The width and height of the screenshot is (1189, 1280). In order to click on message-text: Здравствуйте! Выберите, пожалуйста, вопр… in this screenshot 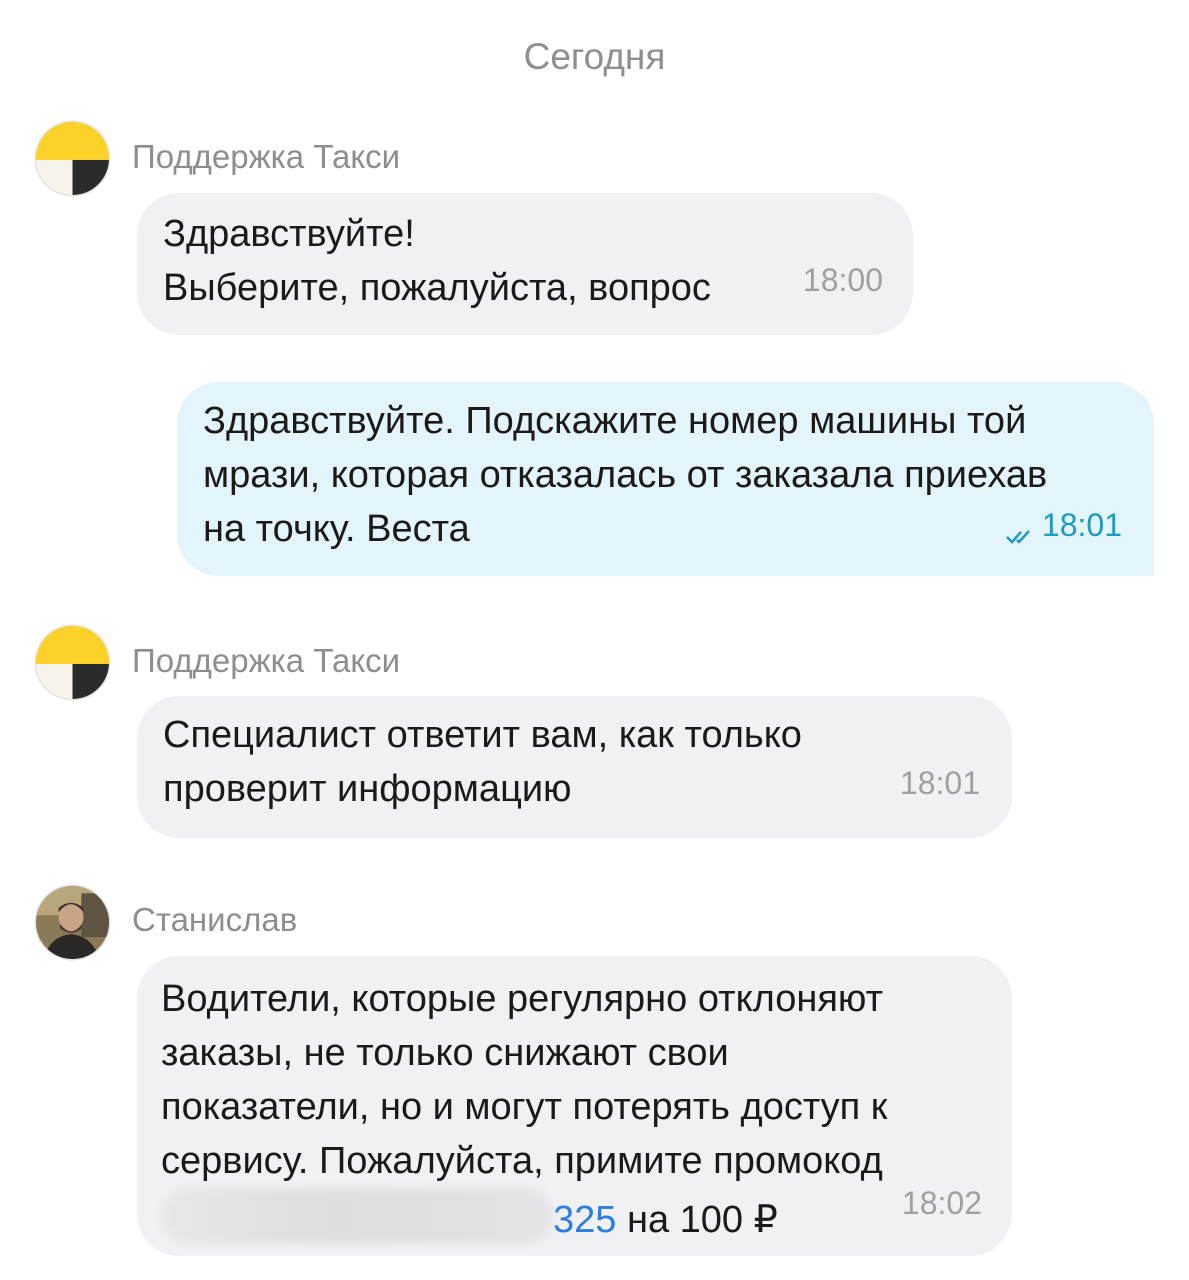, I will do `click(437, 261)`.